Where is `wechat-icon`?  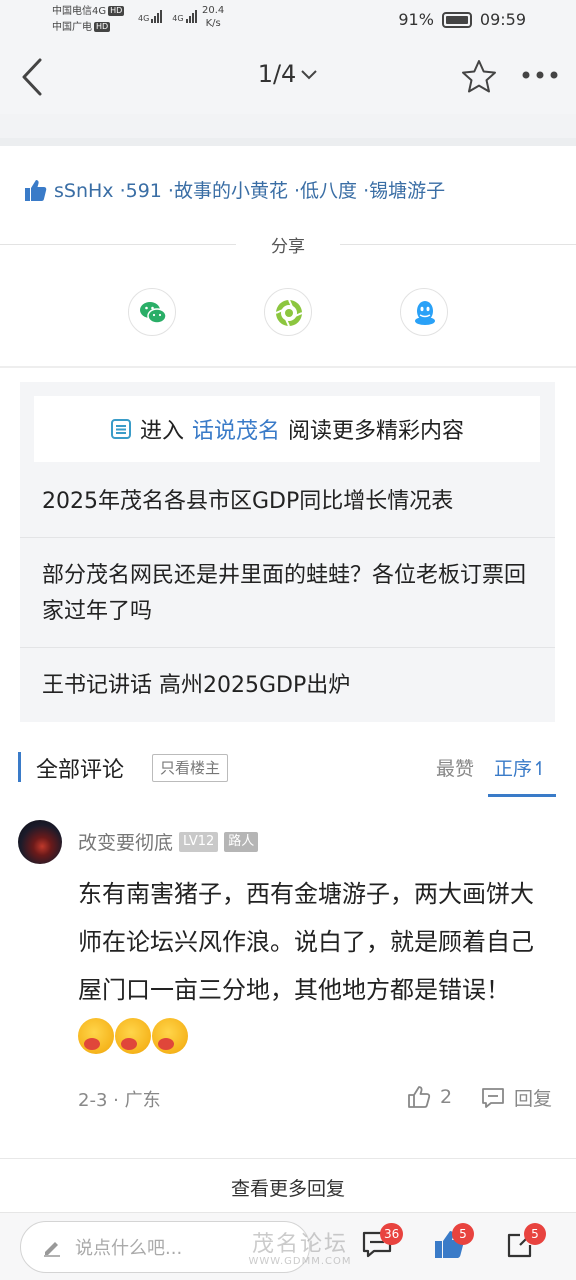 wechat-icon is located at coordinates (153, 313).